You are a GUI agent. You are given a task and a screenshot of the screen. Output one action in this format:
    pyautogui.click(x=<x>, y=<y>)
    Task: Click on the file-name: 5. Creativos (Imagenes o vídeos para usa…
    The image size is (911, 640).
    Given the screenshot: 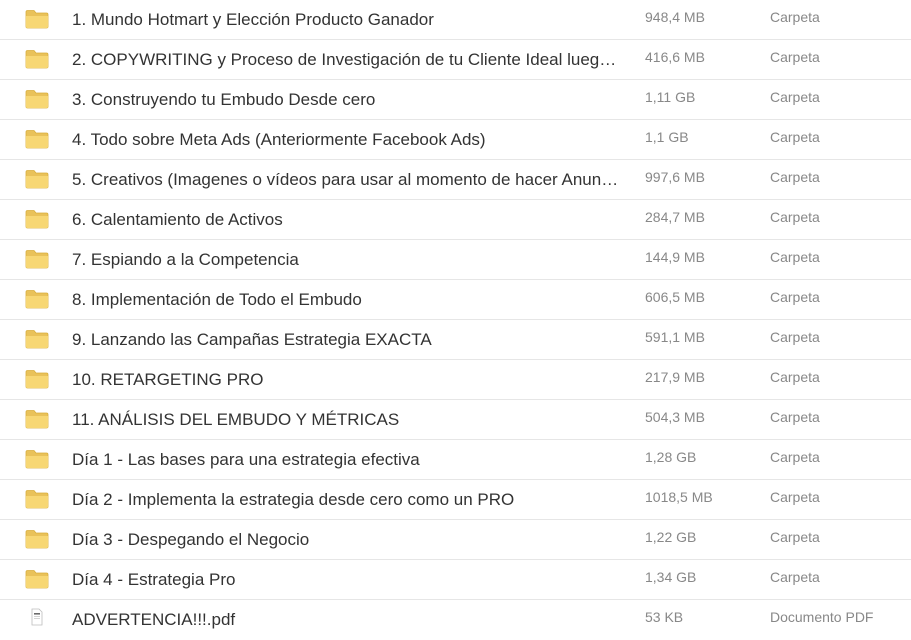 What is the action you would take?
    pyautogui.click(x=346, y=179)
    